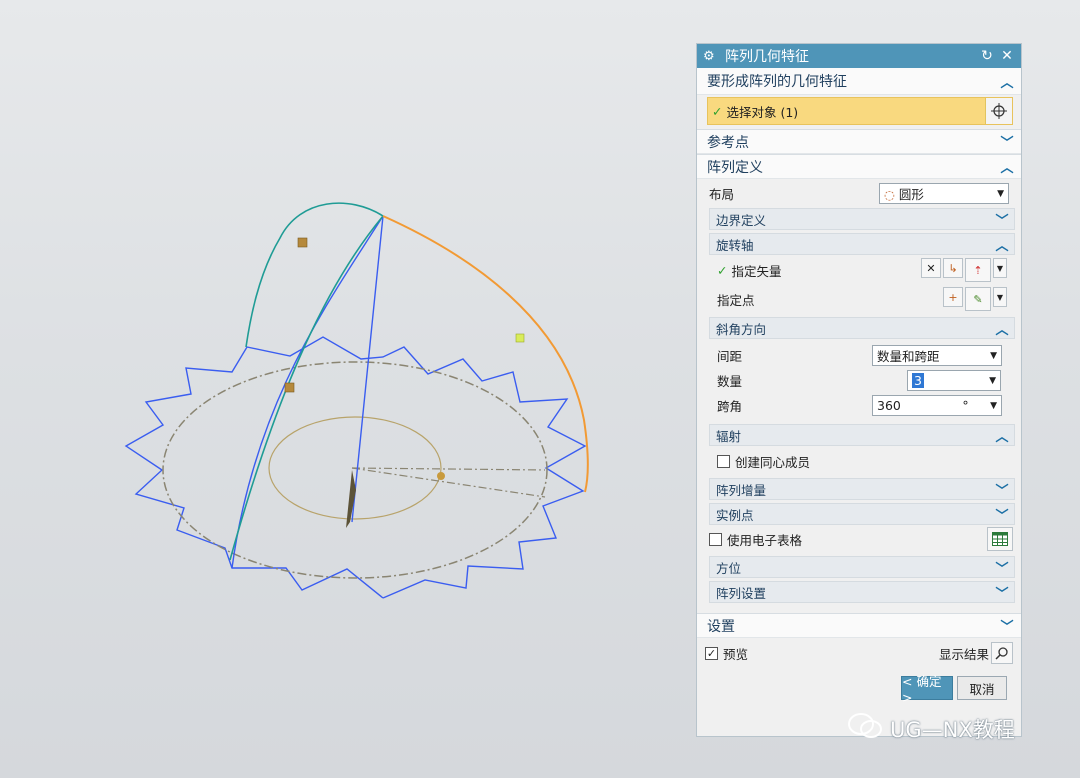 This screenshot has height=778, width=1080. What do you see at coordinates (954, 380) in the screenshot?
I see `count-input: 3 ▼` at bounding box center [954, 380].